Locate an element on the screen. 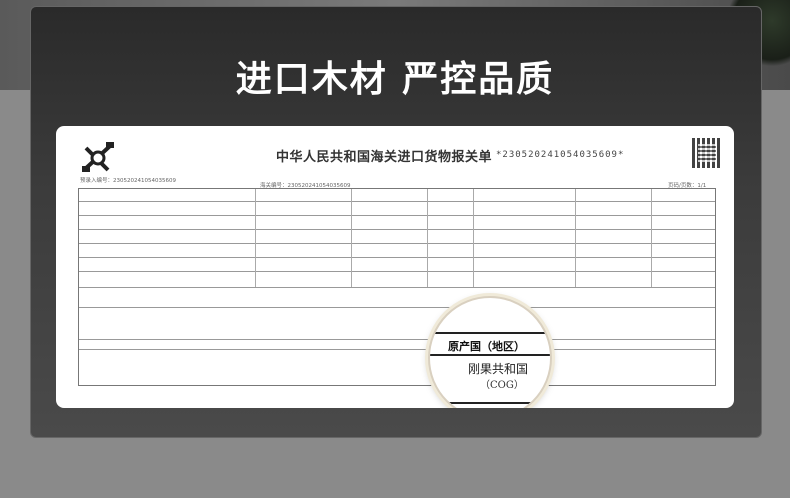 This screenshot has height=498, width=790. barcode-number: *230520241054035609* is located at coordinates (560, 155).